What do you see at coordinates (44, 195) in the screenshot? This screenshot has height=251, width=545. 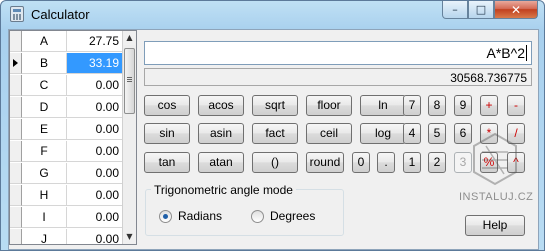 I see `variable-name: H` at bounding box center [44, 195].